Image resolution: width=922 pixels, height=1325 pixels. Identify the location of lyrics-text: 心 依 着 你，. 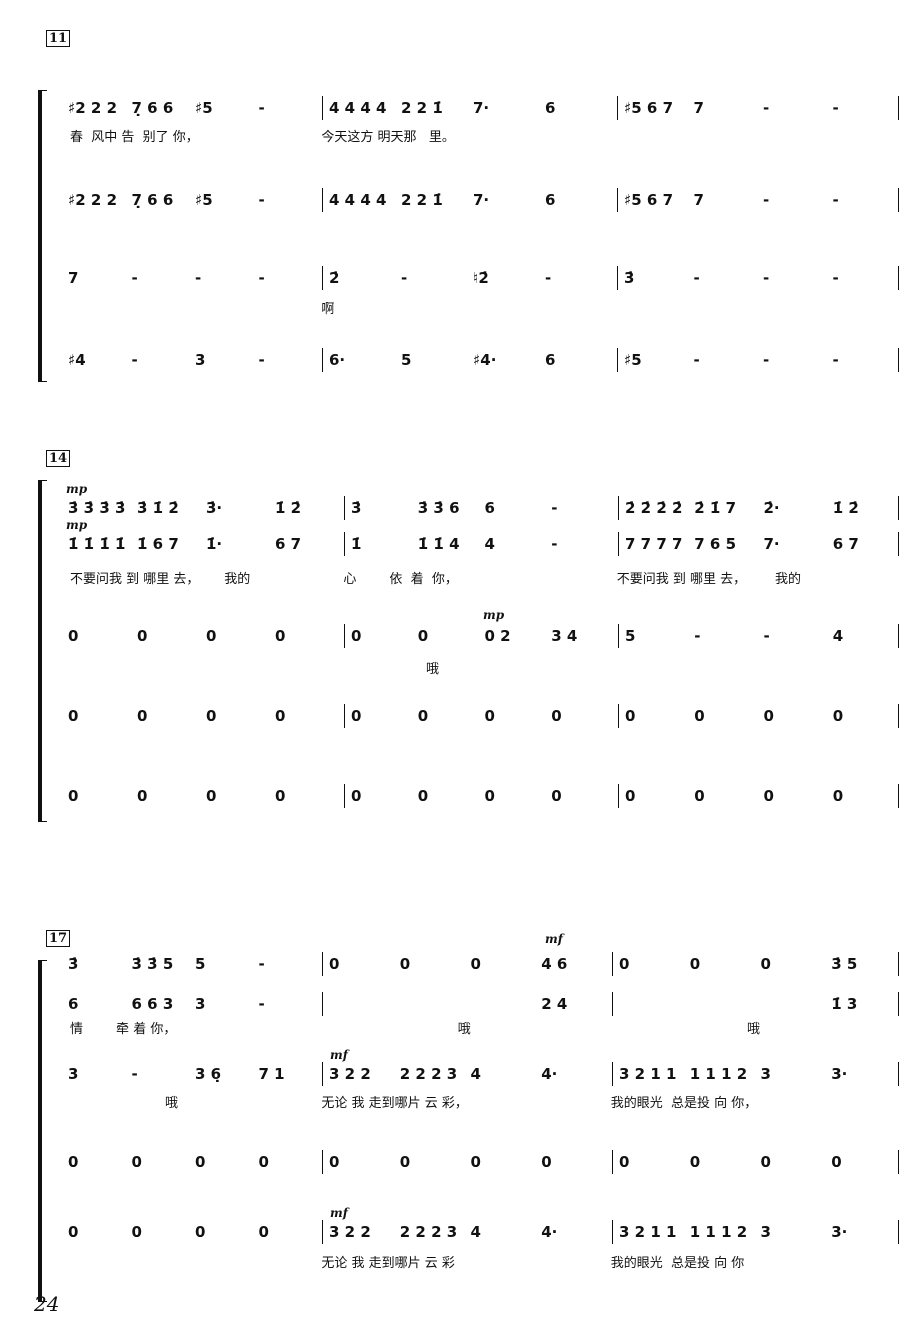
(400, 579).